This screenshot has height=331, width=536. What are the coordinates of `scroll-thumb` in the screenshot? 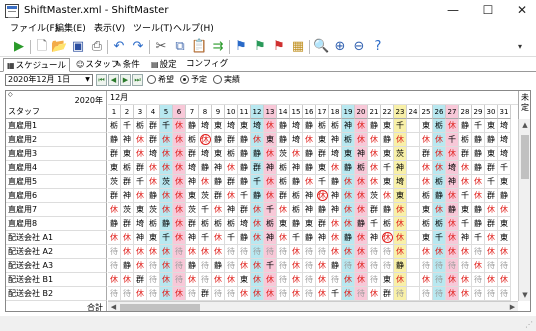 It's located at (160, 307).